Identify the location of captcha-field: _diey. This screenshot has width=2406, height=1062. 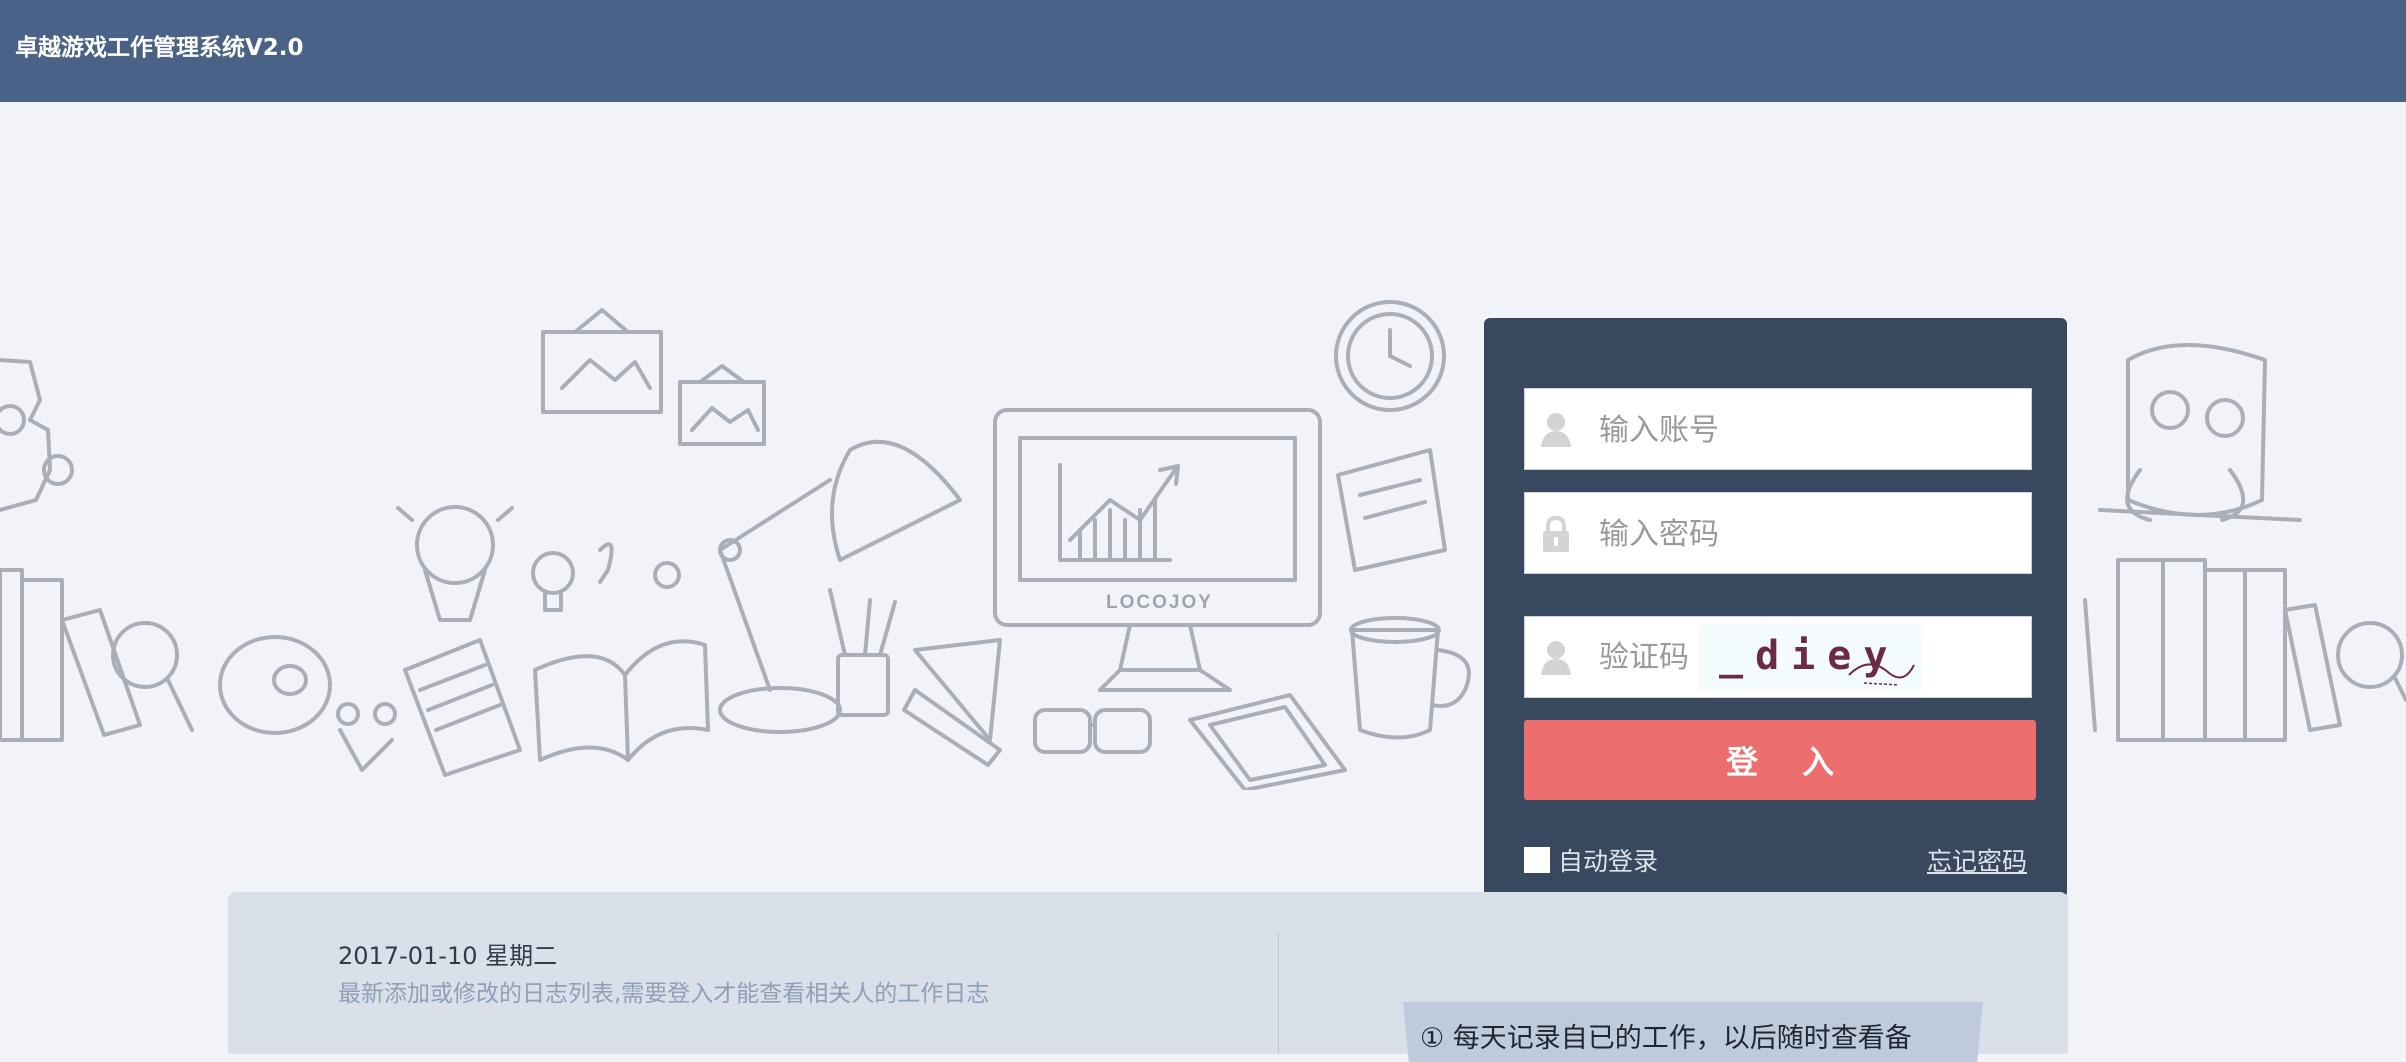
(1778, 657).